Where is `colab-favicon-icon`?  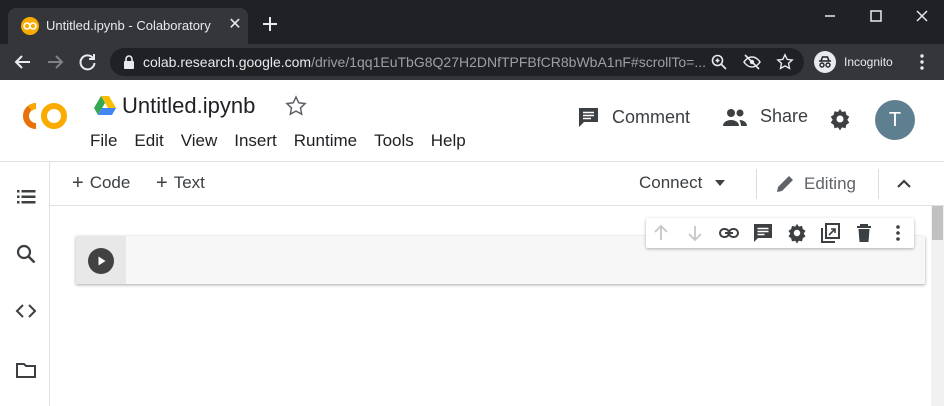 colab-favicon-icon is located at coordinates (30, 26).